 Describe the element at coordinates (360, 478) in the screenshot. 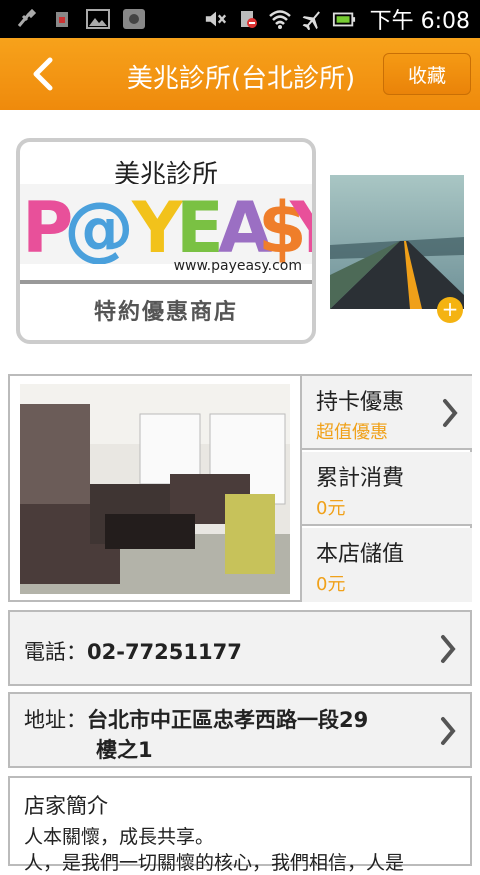

I see `cell-label: 累計消費` at that location.